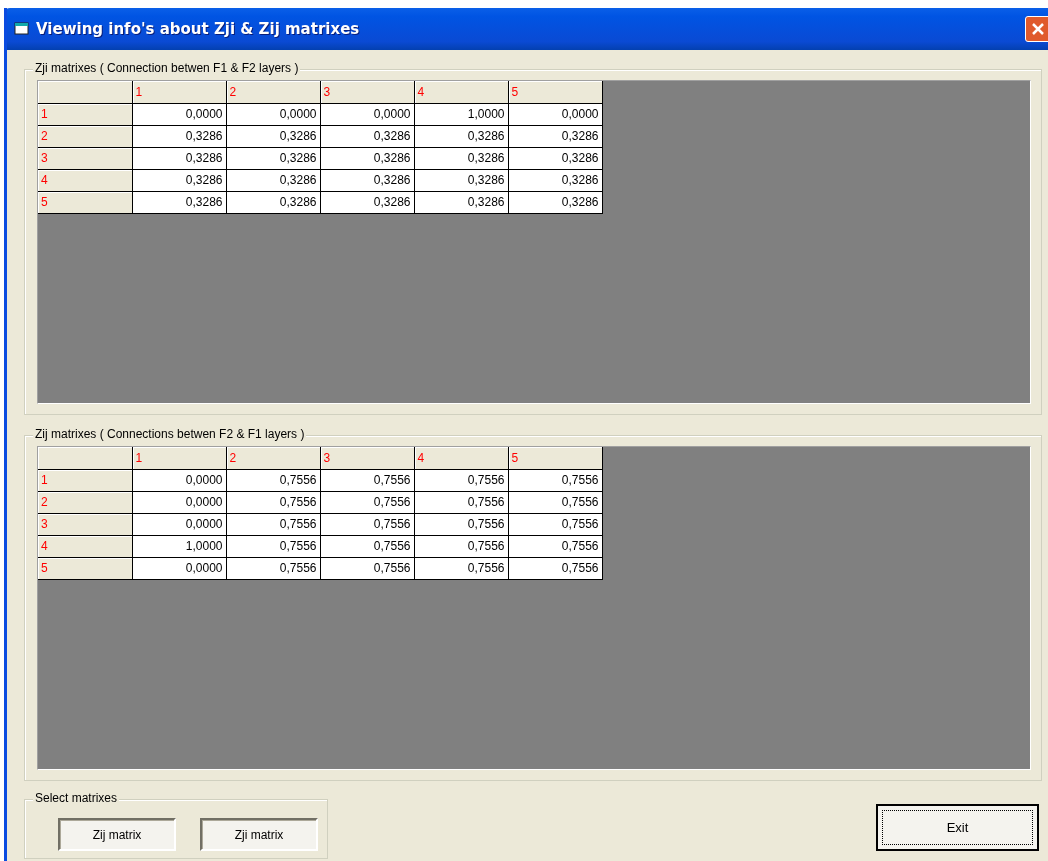  I want to click on exit-button: Exit, so click(957, 827).